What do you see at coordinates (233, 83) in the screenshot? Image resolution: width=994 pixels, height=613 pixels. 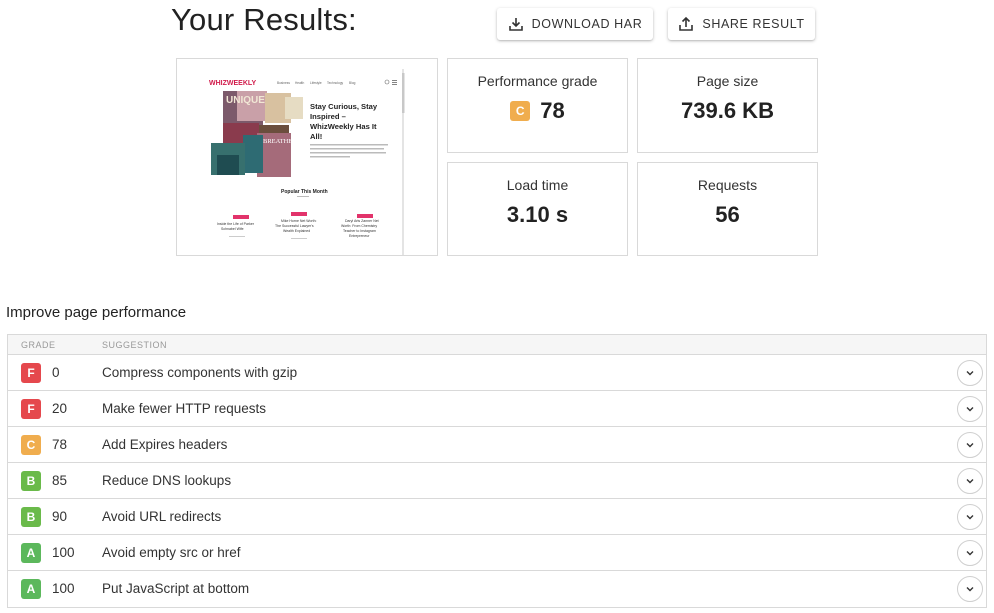 I see `preview-logo: WHIZWEEKLY` at bounding box center [233, 83].